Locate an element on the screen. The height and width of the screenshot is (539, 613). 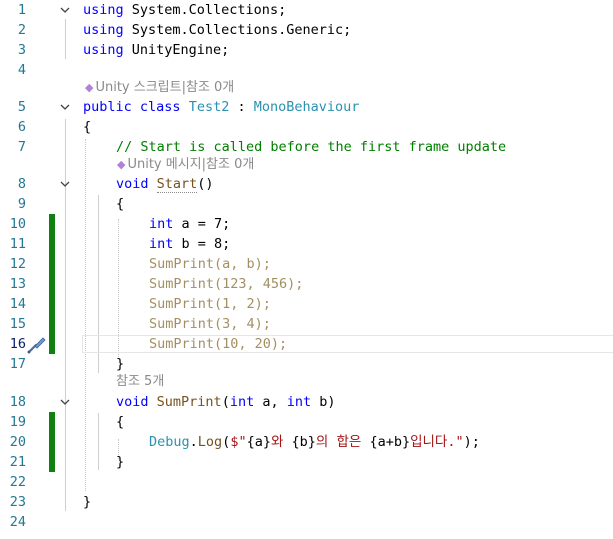
line-number: 23 is located at coordinates (17, 502).